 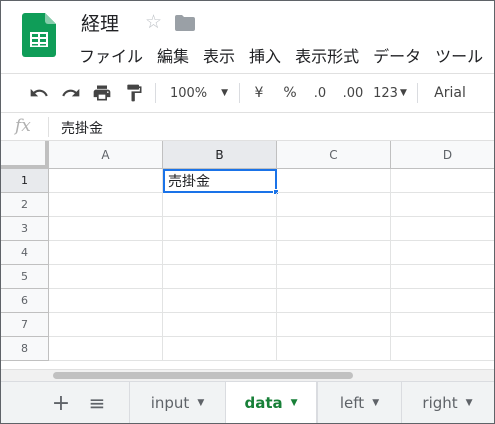 I want to click on row-header-3: 3, so click(x=25, y=229).